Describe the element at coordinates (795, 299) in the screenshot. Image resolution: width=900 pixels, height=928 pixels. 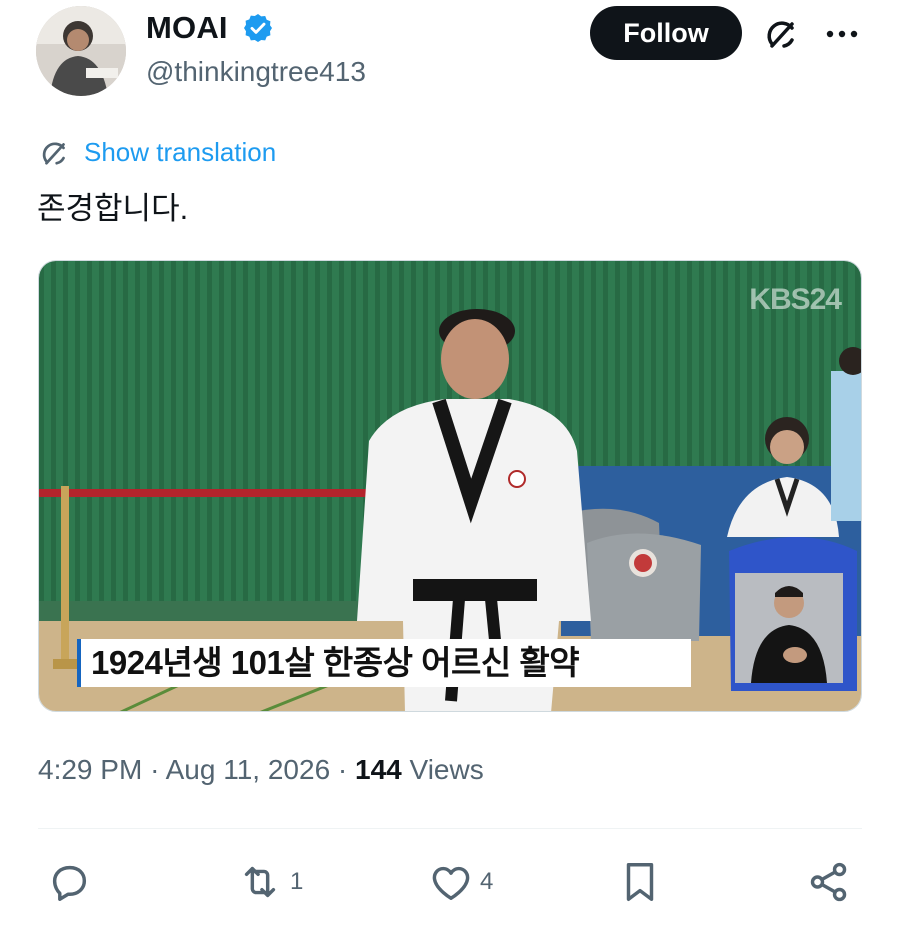
I see `broadcaster-logo: KBS24` at that location.